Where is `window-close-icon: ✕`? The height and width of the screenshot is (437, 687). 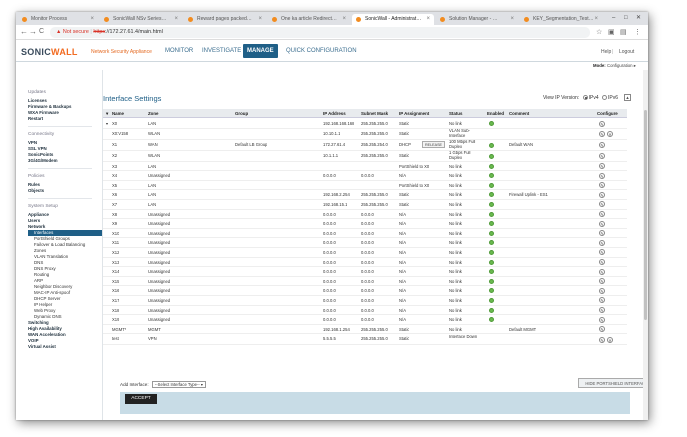
window-close-icon: ✕ is located at coordinates (638, 18).